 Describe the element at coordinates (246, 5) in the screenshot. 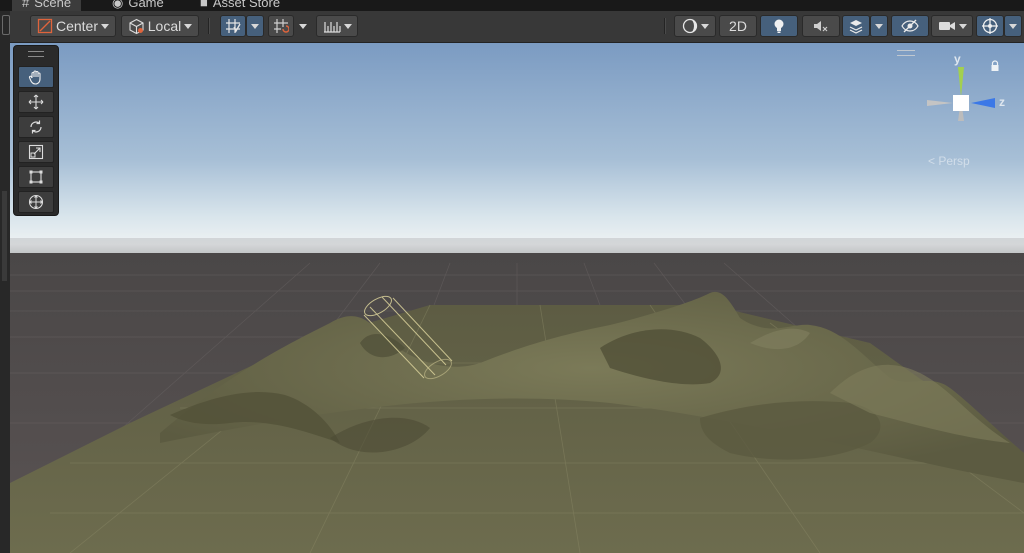

I see `tab-asset-store-label: Asset Store` at that location.